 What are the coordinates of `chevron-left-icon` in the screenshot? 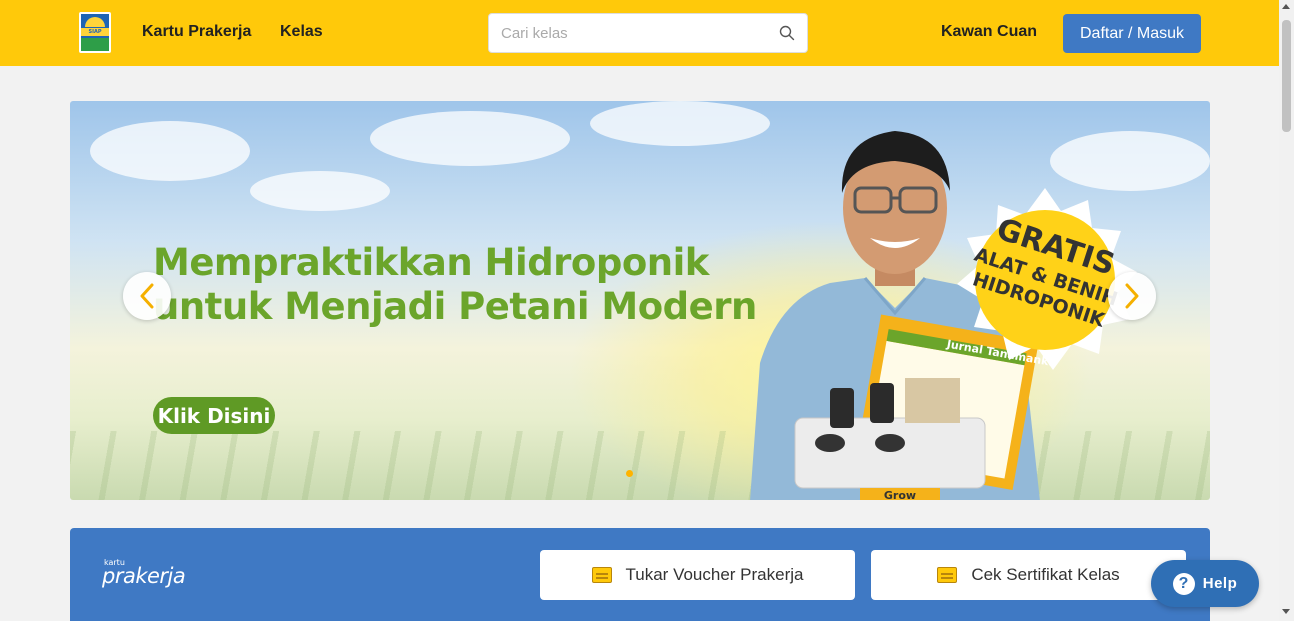 It's located at (147, 296).